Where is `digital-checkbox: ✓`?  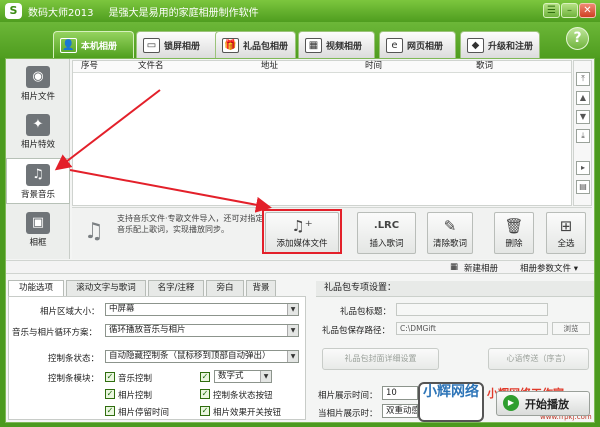 digital-checkbox: ✓ is located at coordinates (205, 377).